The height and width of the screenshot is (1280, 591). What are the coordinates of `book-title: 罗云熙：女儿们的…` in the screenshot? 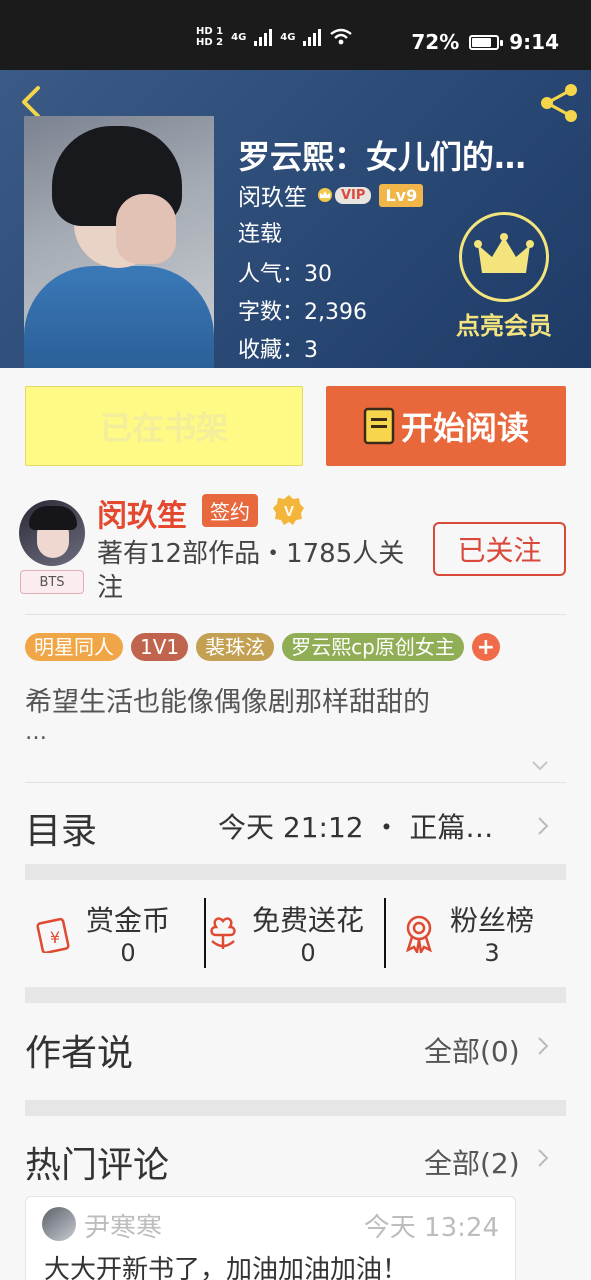 It's located at (382, 157).